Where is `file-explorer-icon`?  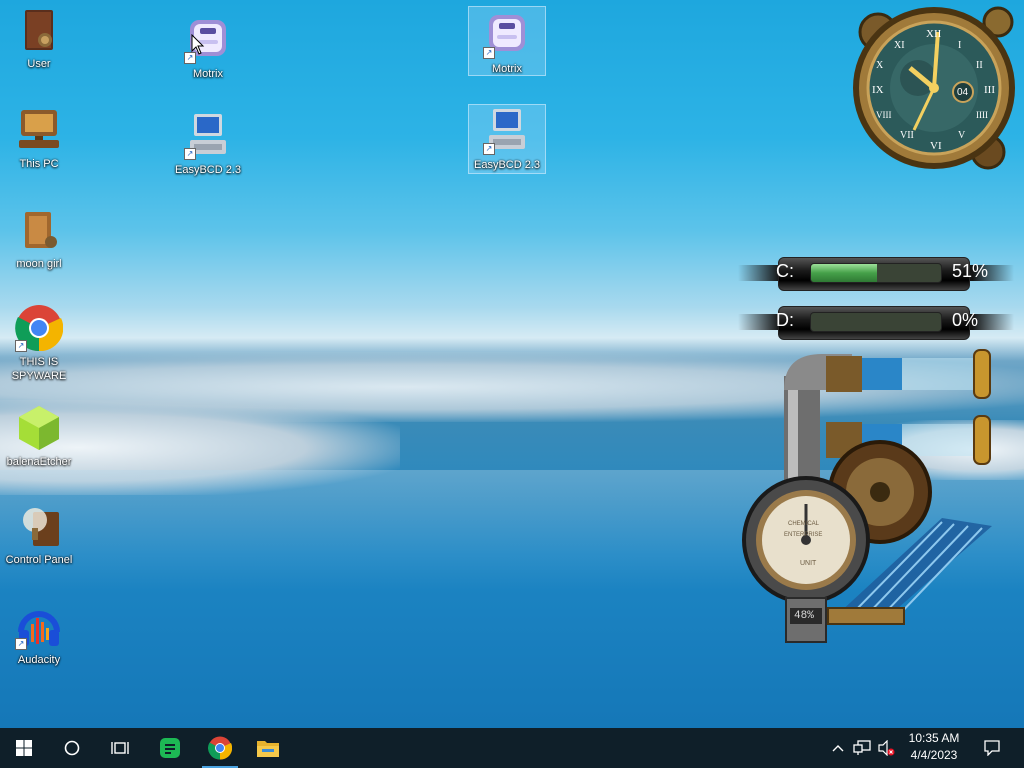
file-explorer-icon is located at coordinates (268, 749).